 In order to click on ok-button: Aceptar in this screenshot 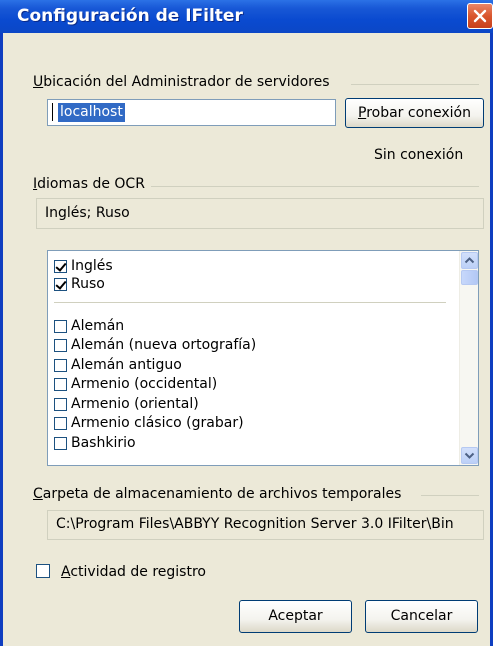, I will do `click(295, 616)`.